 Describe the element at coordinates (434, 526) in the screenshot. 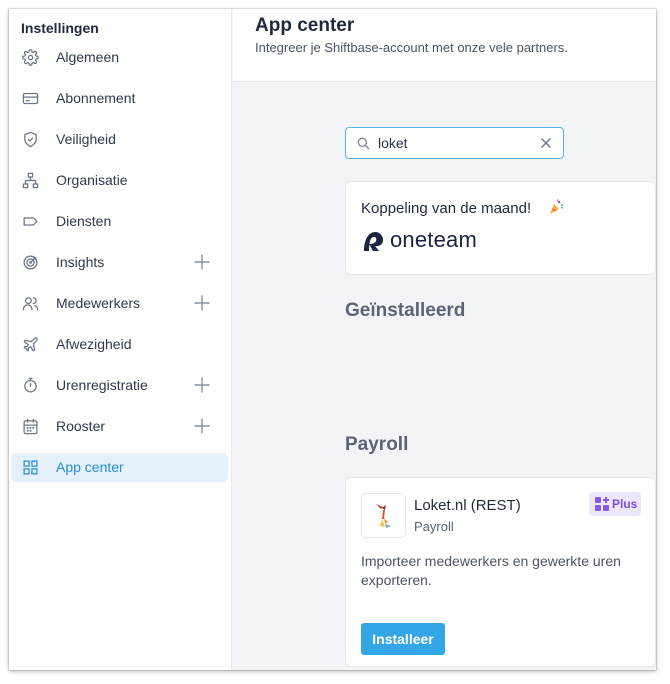

I see `app-category: Payroll` at that location.